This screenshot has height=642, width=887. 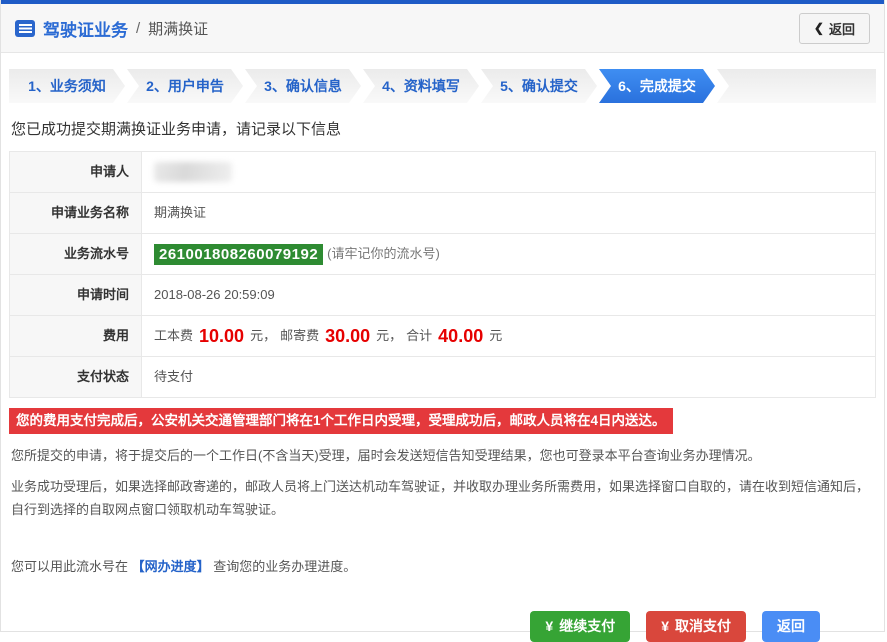 What do you see at coordinates (174, 376) in the screenshot?
I see `payment-status-value: 待支付` at bounding box center [174, 376].